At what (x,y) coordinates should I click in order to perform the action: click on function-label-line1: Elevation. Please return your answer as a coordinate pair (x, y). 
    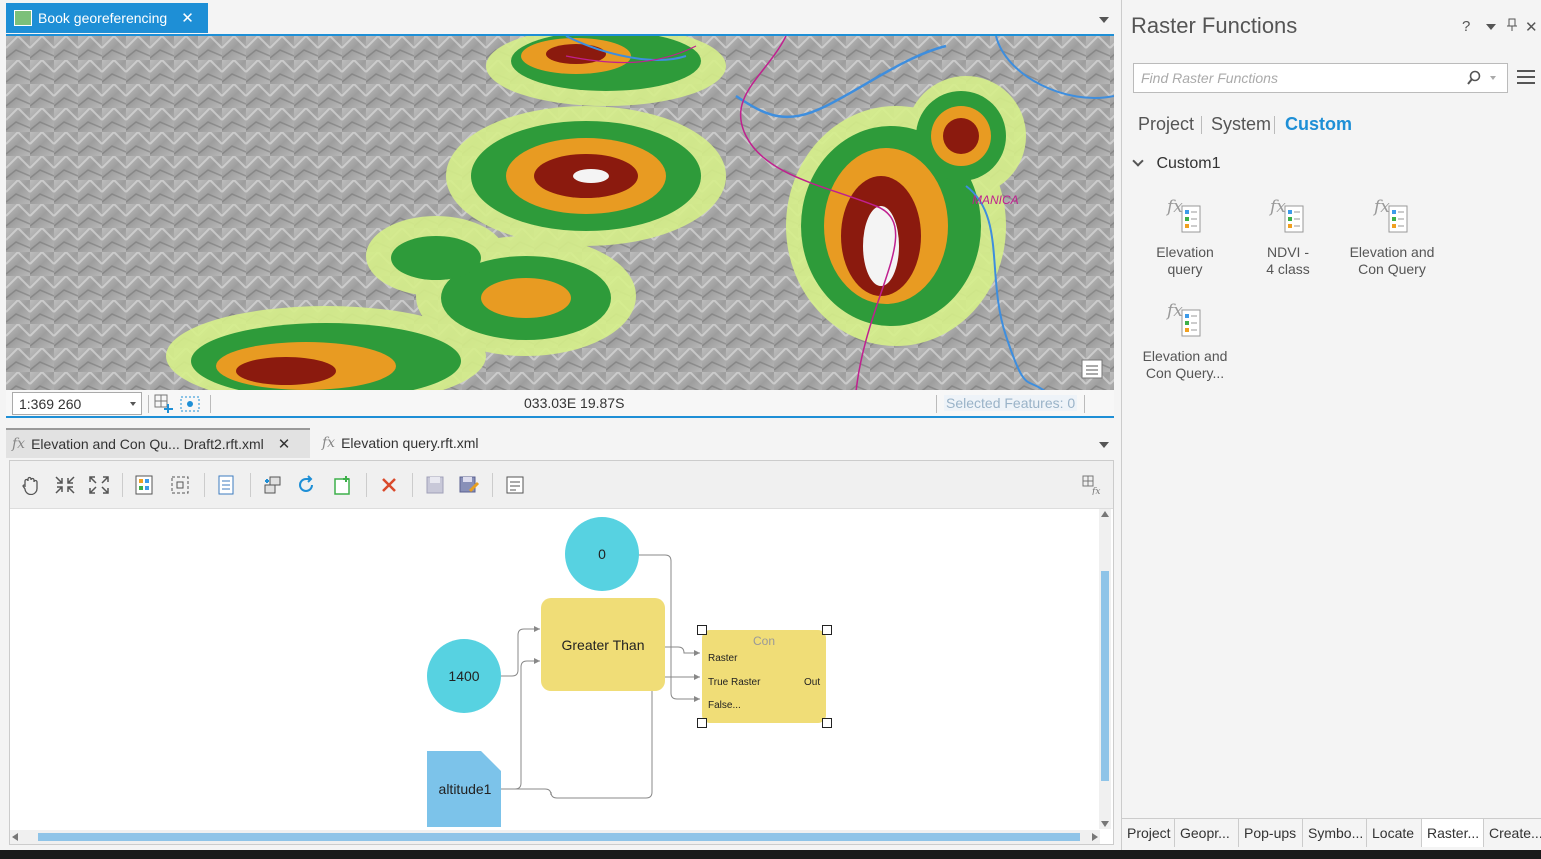
    Looking at the image, I should click on (1185, 252).